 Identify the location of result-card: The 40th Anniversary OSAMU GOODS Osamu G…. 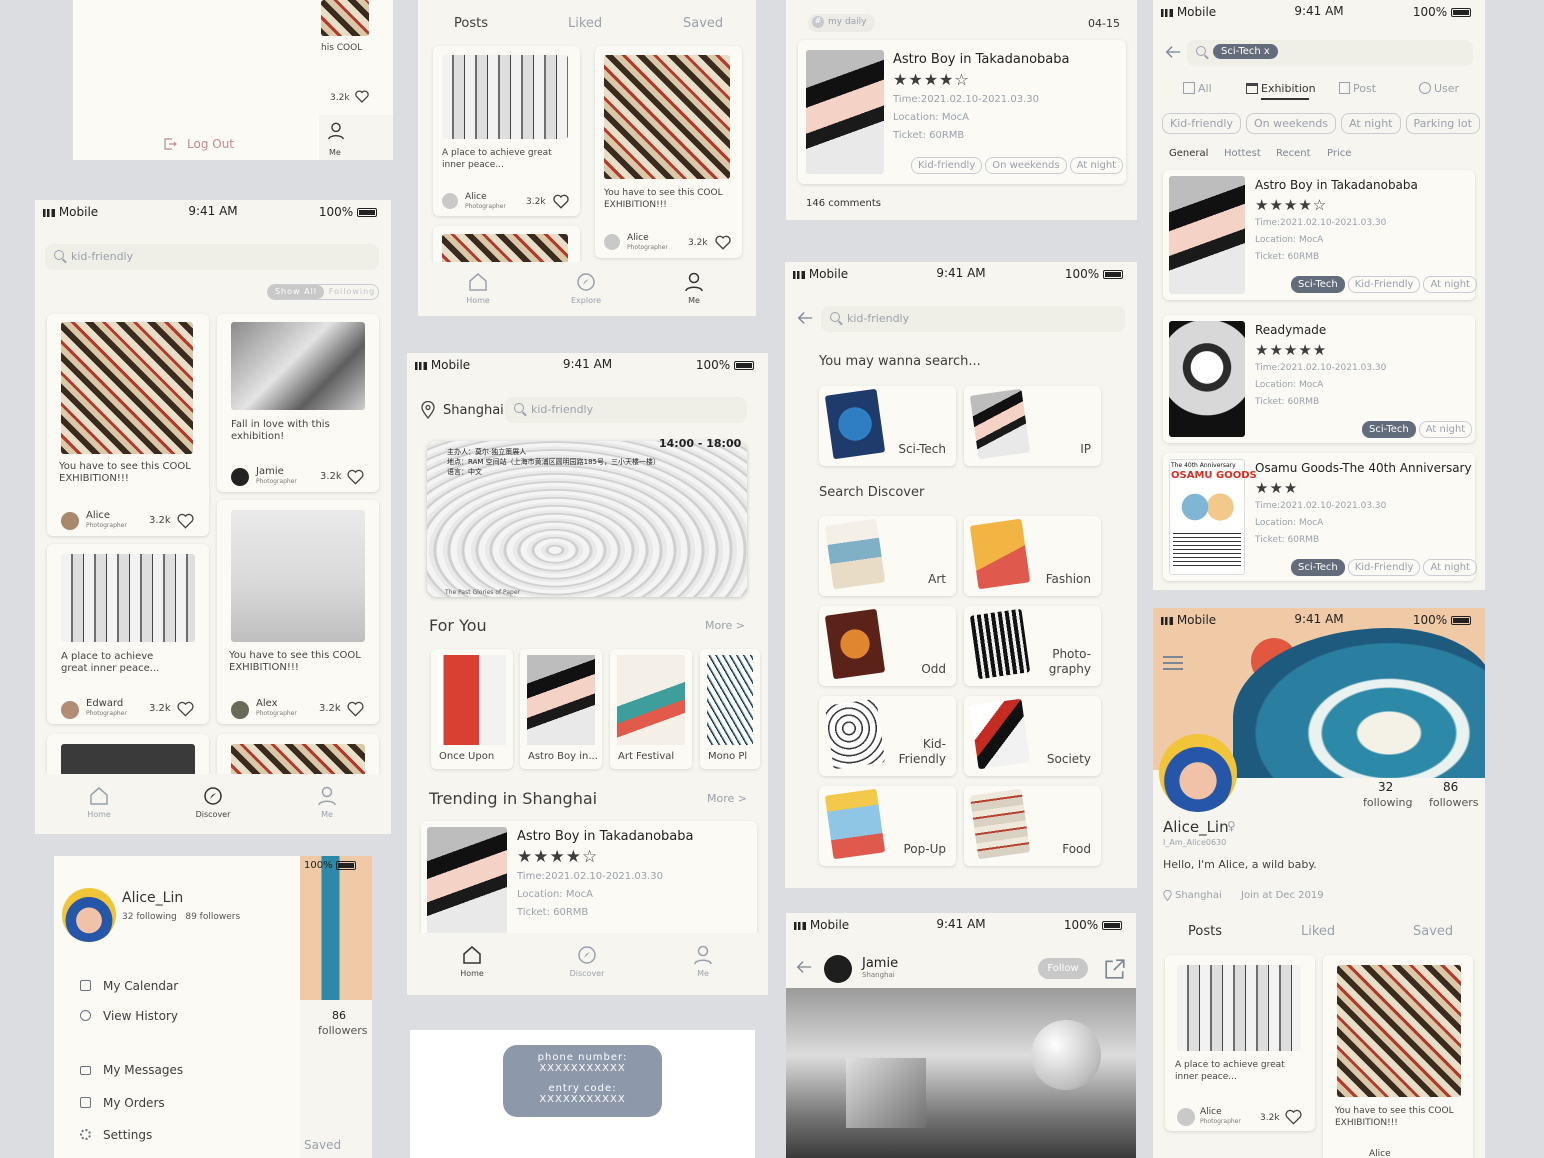
(1320, 517).